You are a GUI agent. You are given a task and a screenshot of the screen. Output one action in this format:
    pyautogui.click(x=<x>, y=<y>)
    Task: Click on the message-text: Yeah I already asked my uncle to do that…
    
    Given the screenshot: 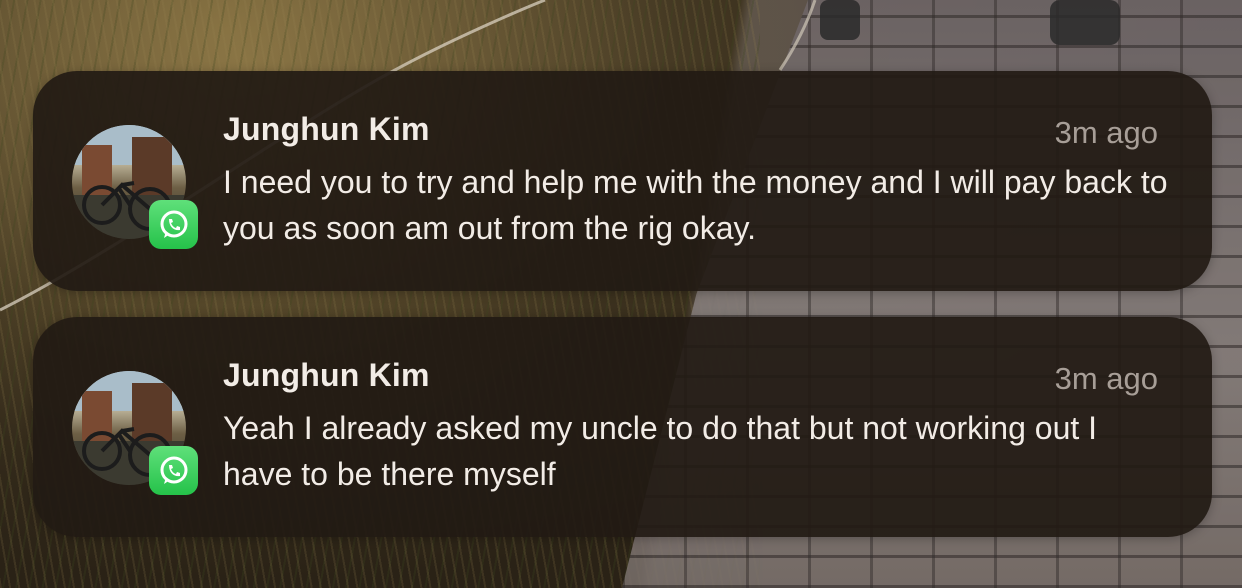 What is the action you would take?
    pyautogui.click(x=660, y=451)
    